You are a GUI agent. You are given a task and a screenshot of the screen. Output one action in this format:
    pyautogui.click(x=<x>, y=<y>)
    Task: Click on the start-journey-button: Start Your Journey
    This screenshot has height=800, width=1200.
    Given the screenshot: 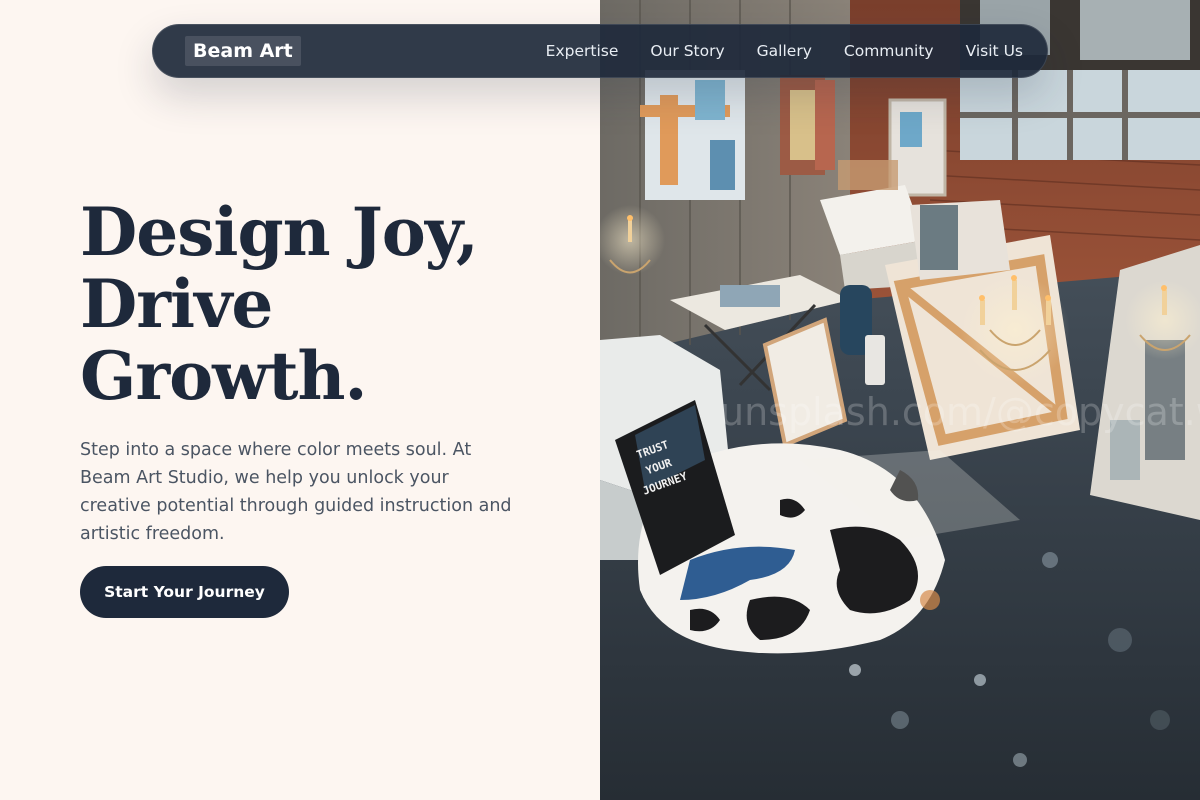 What is the action you would take?
    pyautogui.click(x=184, y=592)
    